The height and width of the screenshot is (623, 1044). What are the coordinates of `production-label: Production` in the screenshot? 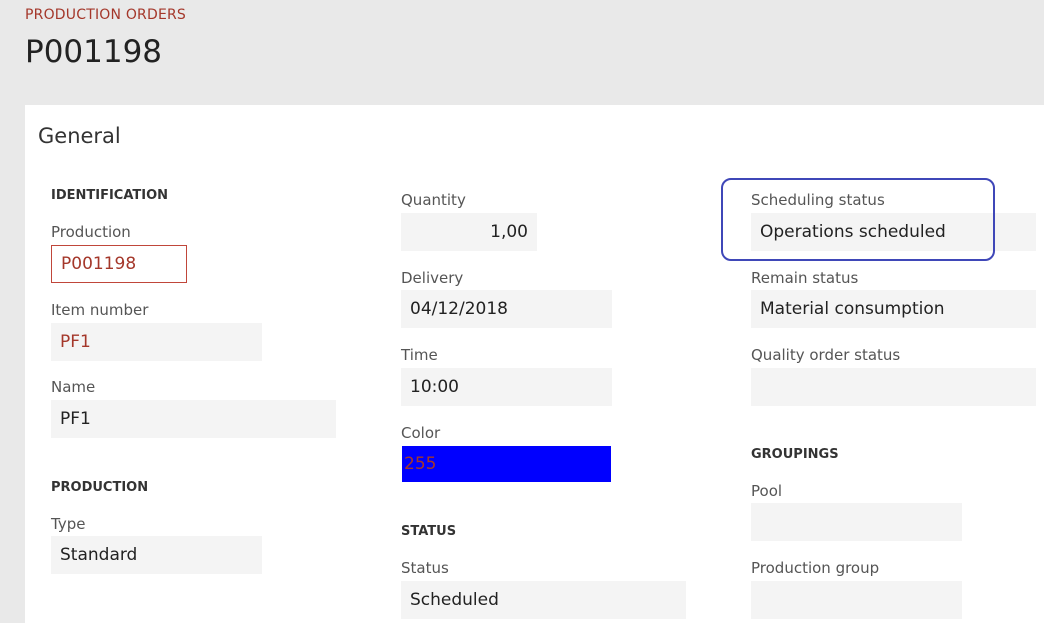 It's located at (91, 232).